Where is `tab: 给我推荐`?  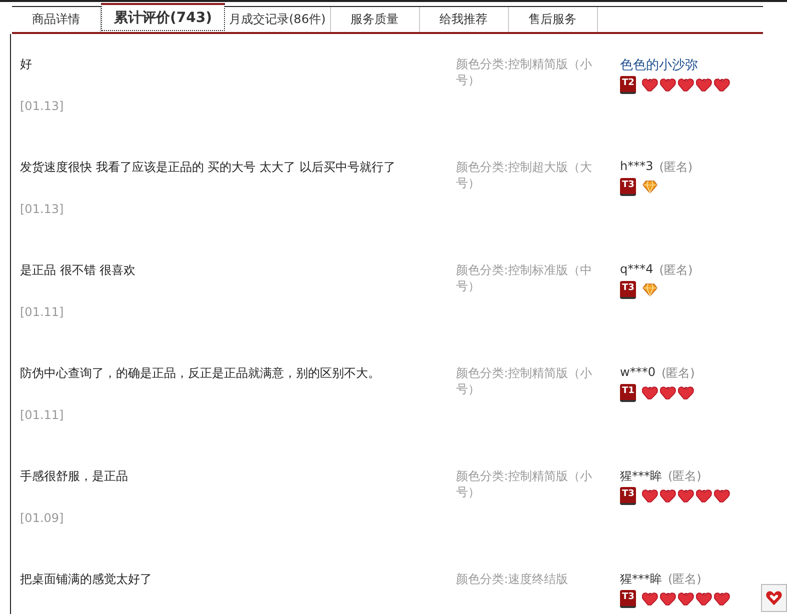
tab: 给我推荐 is located at coordinates (464, 19).